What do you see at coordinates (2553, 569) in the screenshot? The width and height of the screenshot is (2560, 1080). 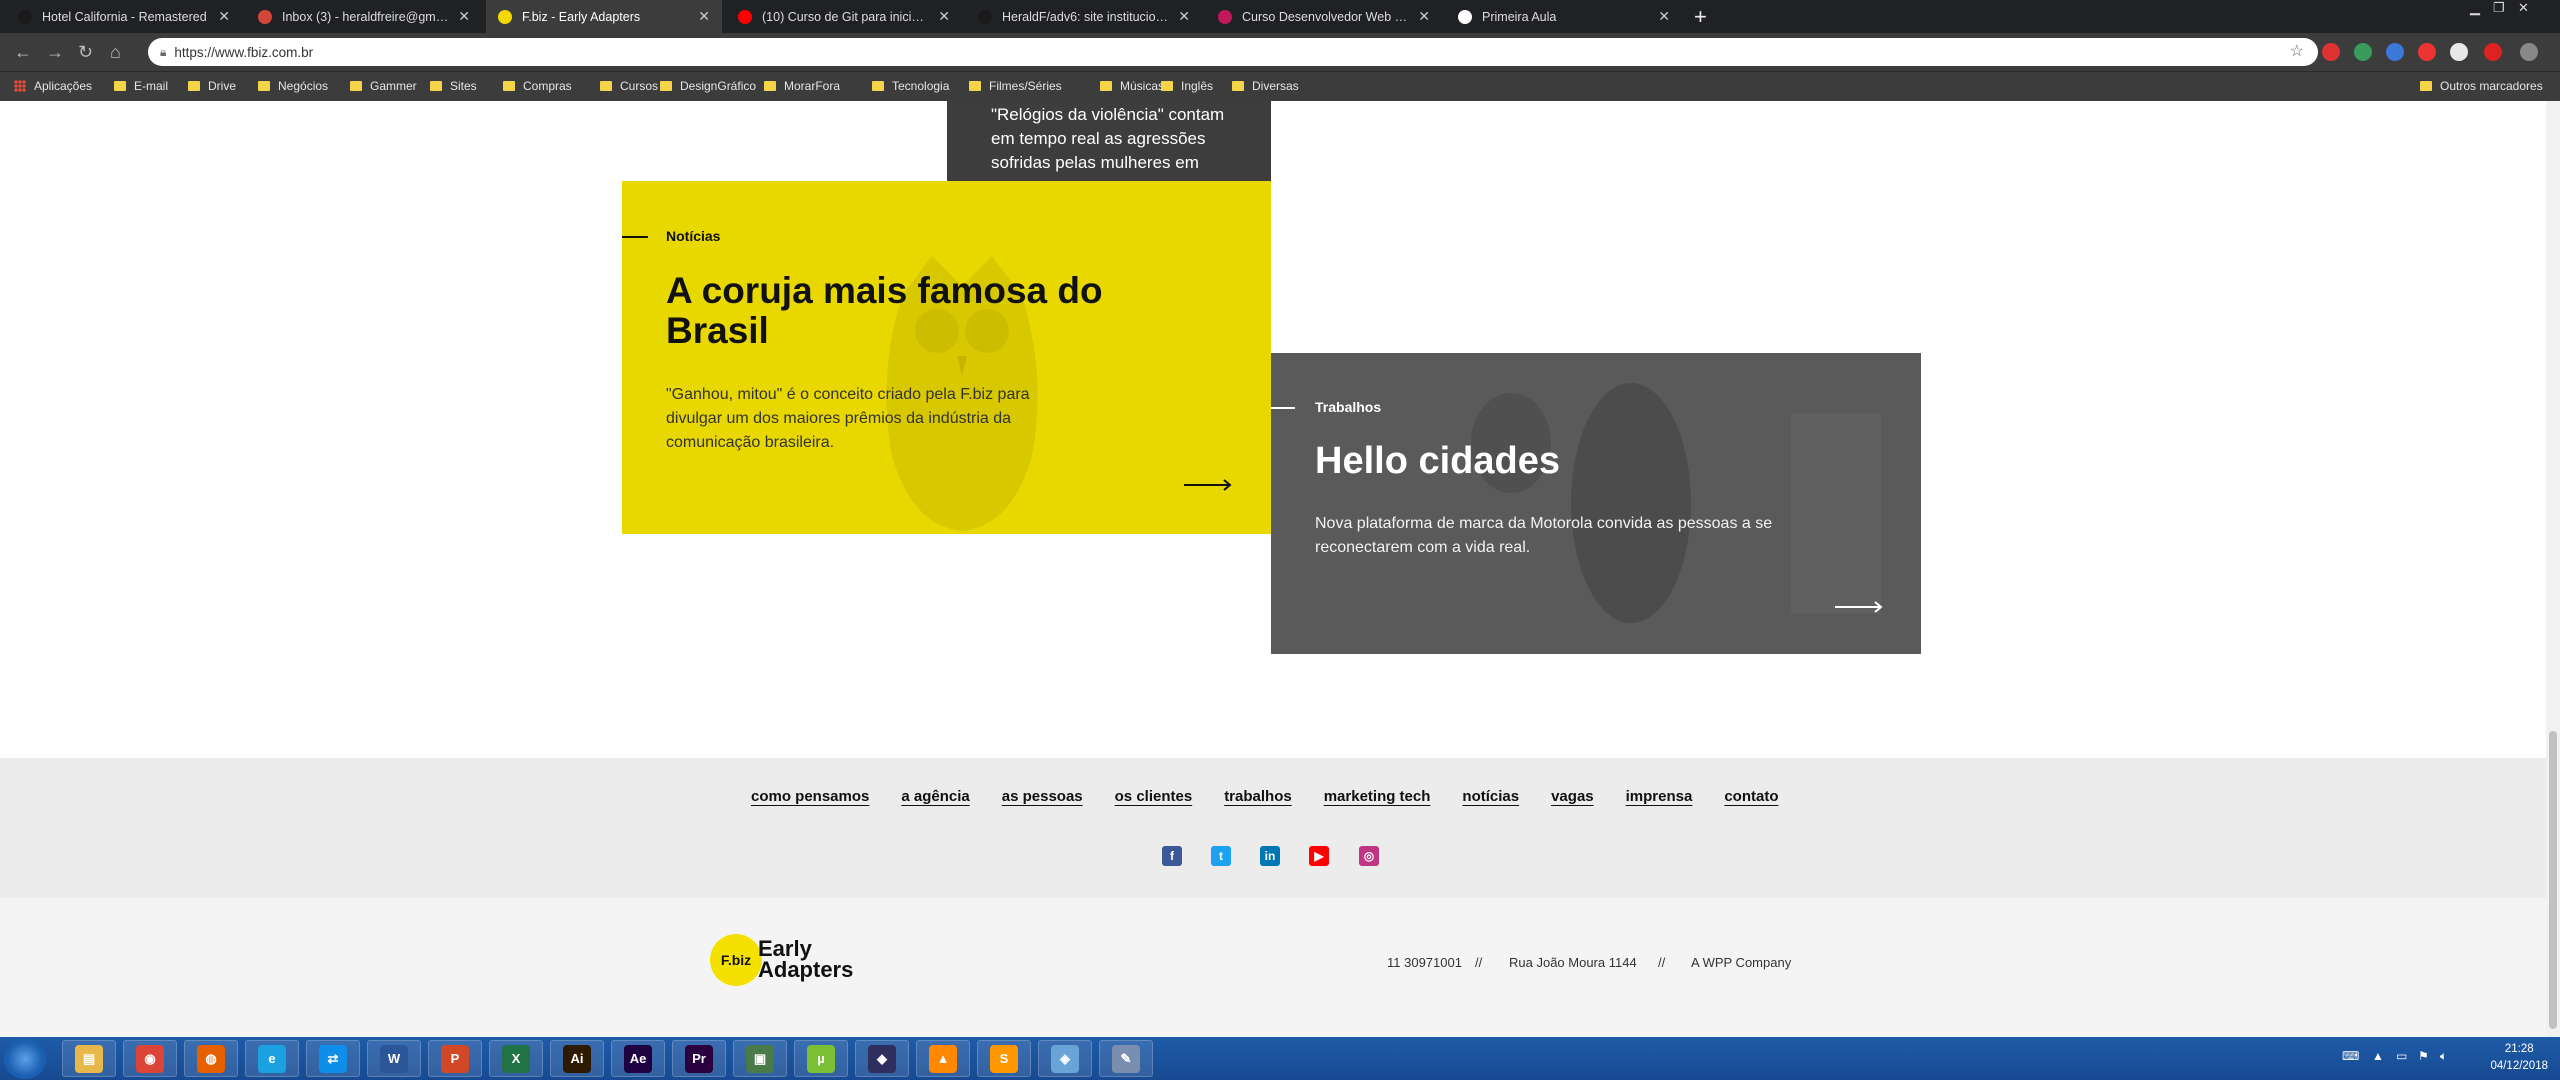 I see `page-scrollbar` at bounding box center [2553, 569].